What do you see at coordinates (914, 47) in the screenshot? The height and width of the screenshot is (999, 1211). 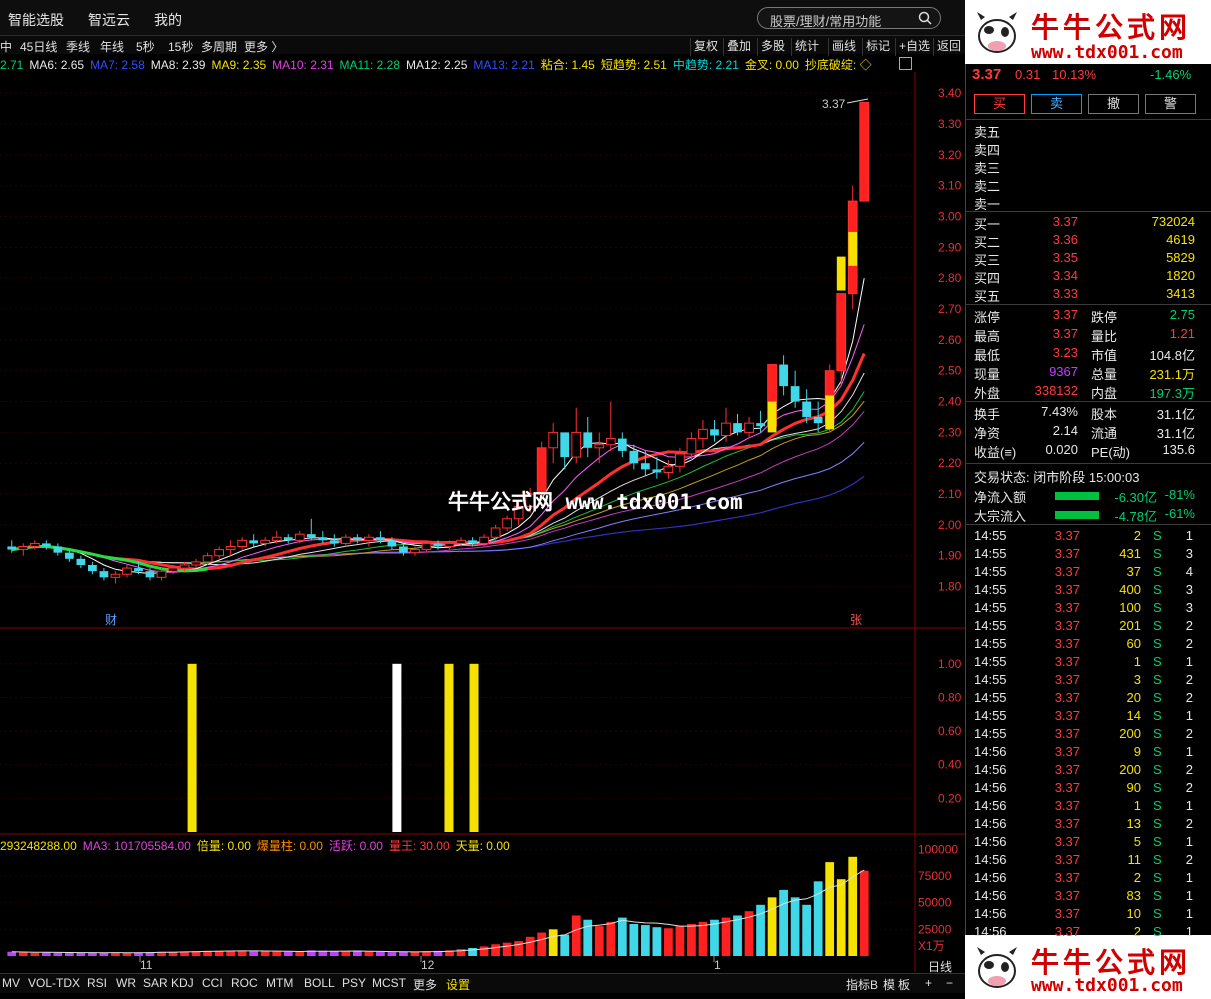 I see `tool-add-watchlist: +自选` at bounding box center [914, 47].